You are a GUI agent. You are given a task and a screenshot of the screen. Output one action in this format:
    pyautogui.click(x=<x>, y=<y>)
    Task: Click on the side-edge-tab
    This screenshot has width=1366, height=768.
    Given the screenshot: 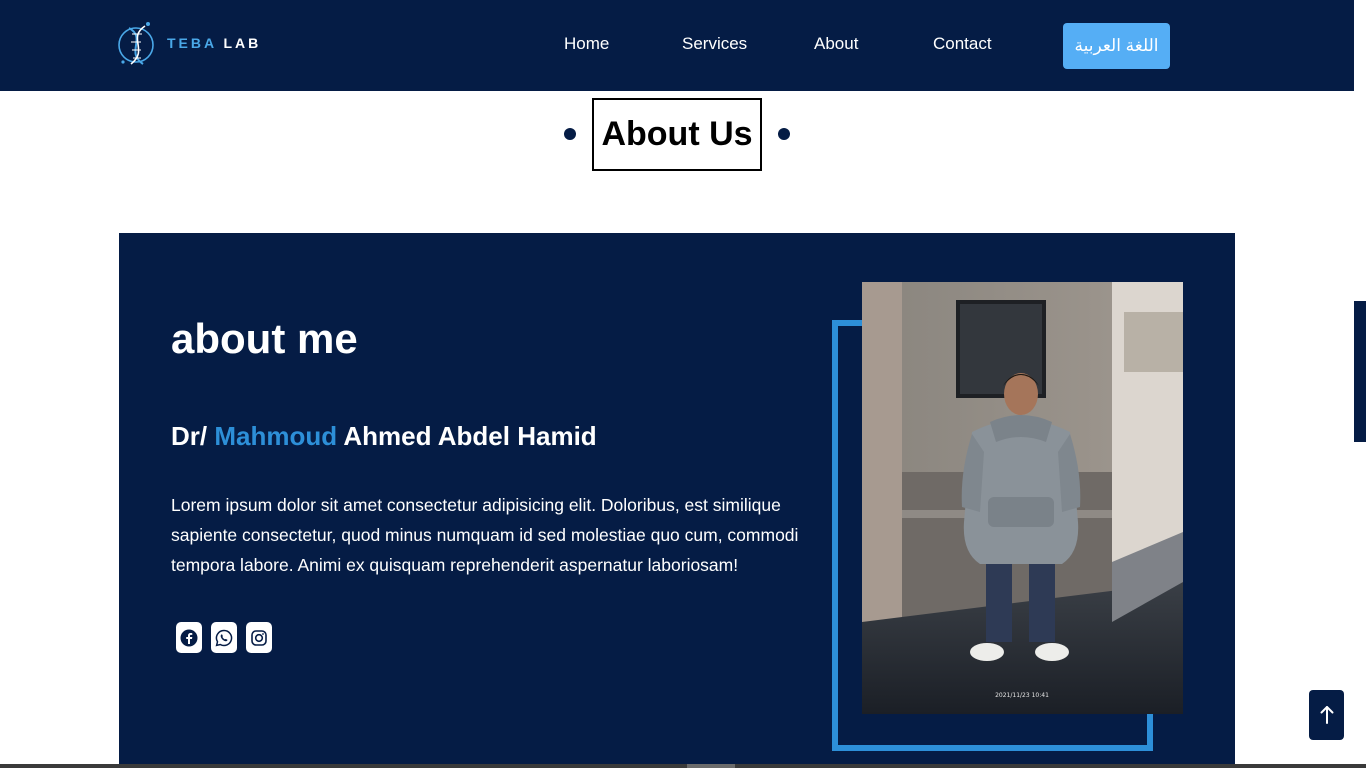 What is the action you would take?
    pyautogui.click(x=1360, y=371)
    